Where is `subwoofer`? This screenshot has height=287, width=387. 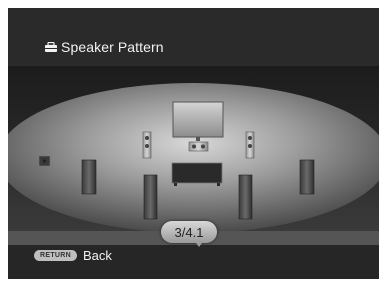 subwoofer is located at coordinates (197, 174).